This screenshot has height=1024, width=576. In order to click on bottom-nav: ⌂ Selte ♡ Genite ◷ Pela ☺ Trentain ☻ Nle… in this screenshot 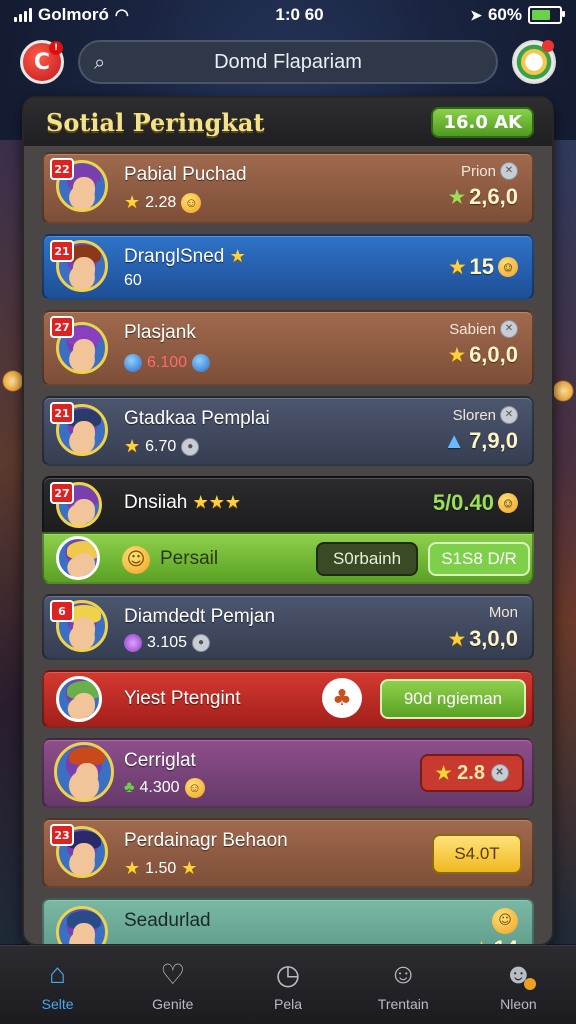, I will do `click(288, 984)`.